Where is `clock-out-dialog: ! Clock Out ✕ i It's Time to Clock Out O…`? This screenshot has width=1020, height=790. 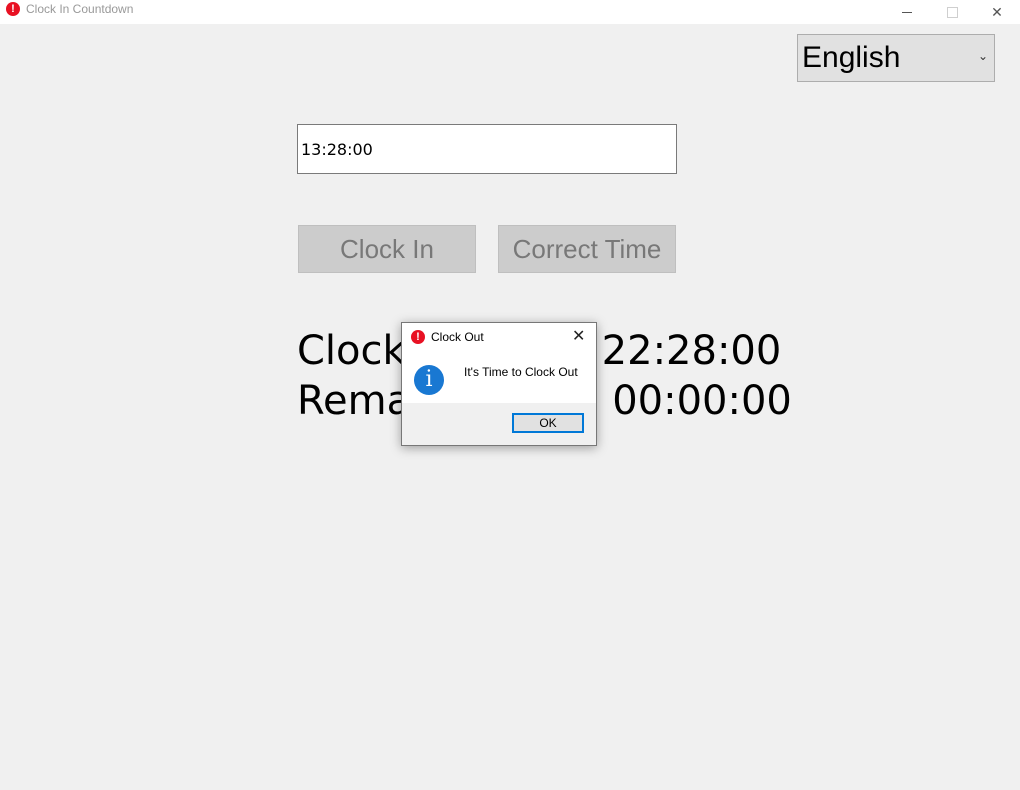
clock-out-dialog: ! Clock Out ✕ i It's Time to Clock Out O… is located at coordinates (499, 384).